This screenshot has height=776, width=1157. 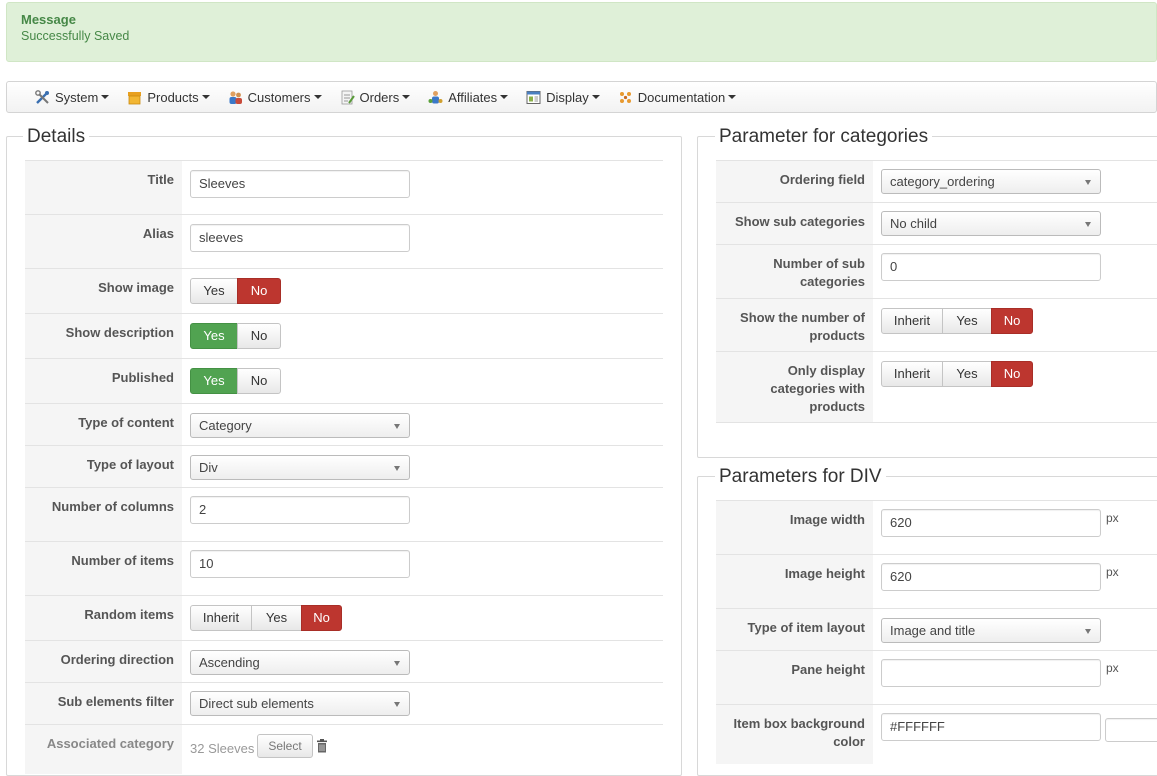 What do you see at coordinates (991, 577) in the screenshot?
I see `image-height-input: 620` at bounding box center [991, 577].